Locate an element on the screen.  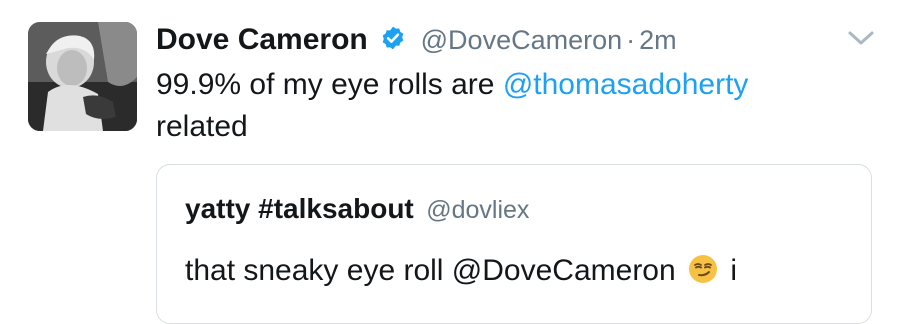
mention-link: @thomasadoherty is located at coordinates (626, 84).